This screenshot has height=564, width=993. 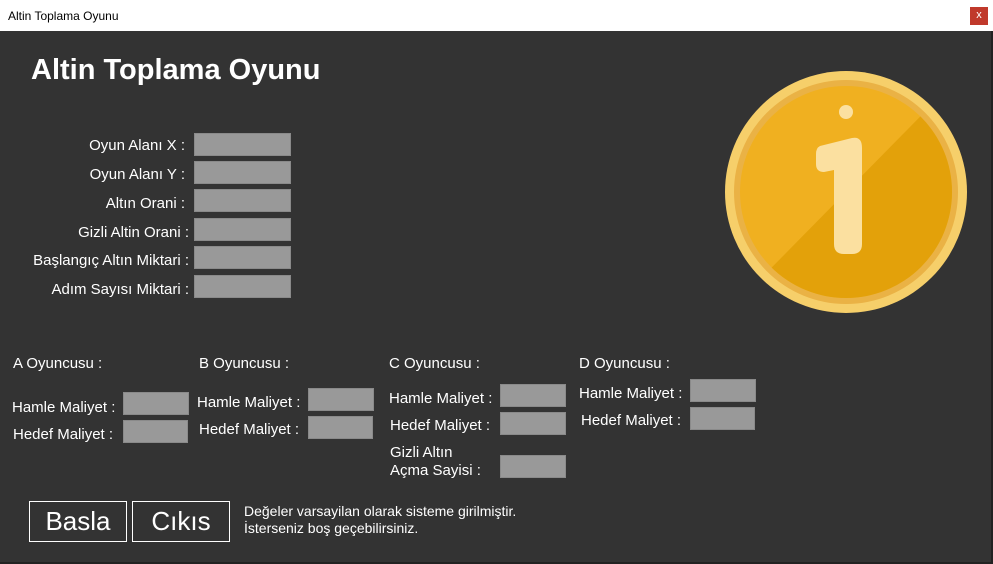 What do you see at coordinates (249, 429) in the screenshot?
I see `player-b-target-cost-label: Hedef Maliyet :` at bounding box center [249, 429].